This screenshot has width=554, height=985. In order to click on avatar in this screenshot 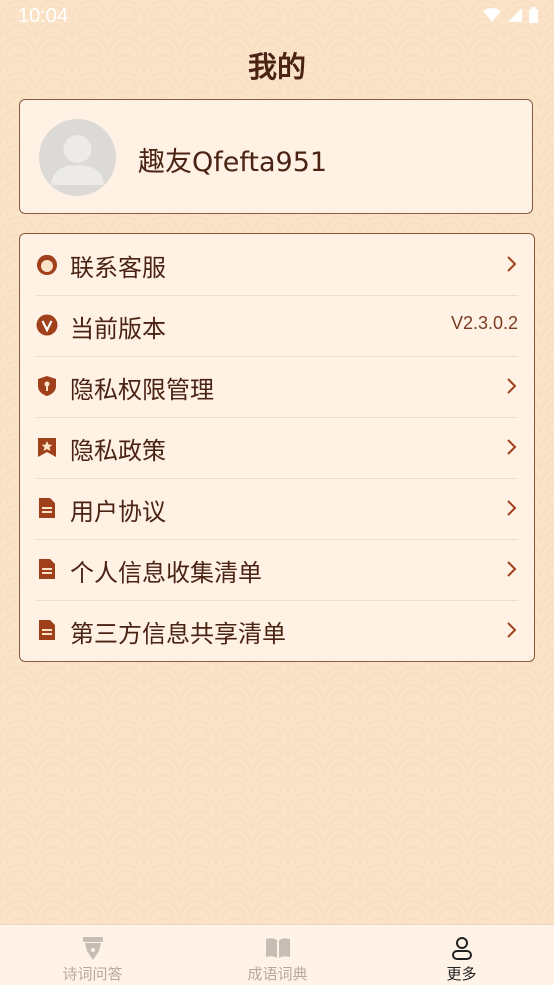, I will do `click(77, 157)`.